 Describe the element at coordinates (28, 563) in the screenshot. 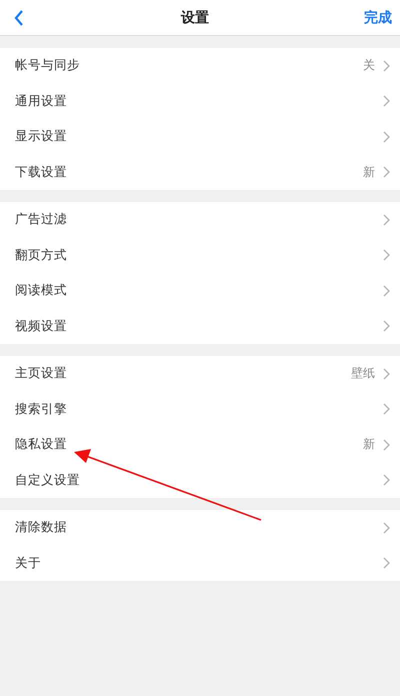

I see `row-label: 关于` at that location.